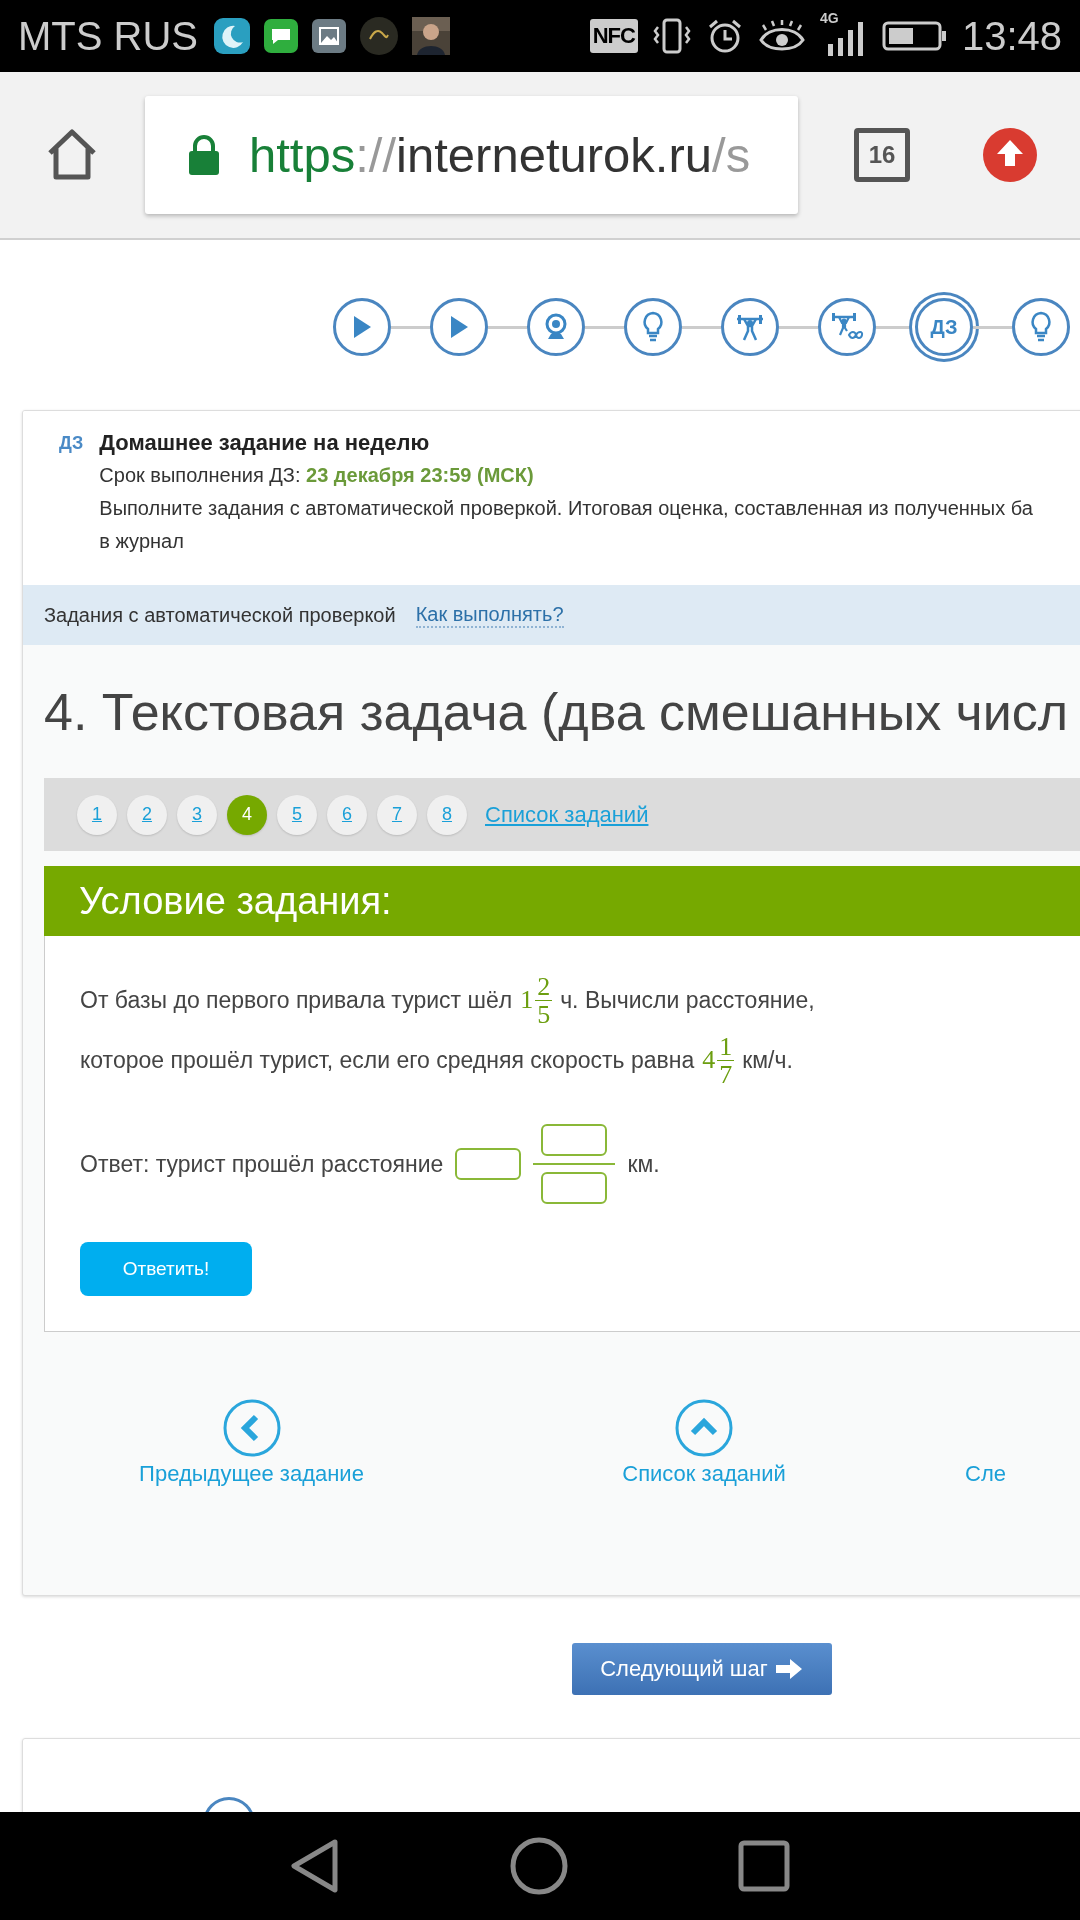 The height and width of the screenshot is (1920, 1080). What do you see at coordinates (985, 1443) in the screenshot?
I see `task-nav-link: Сле` at bounding box center [985, 1443].